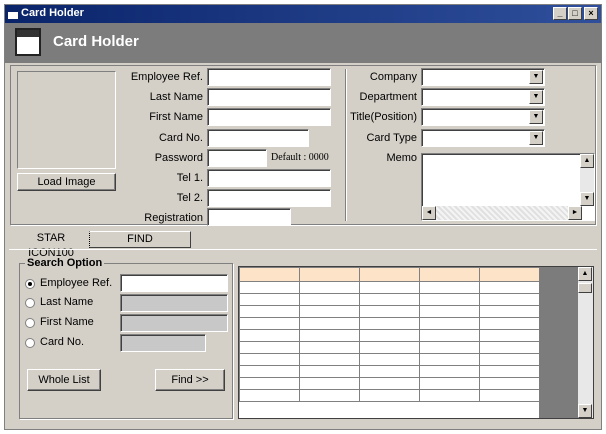 This screenshot has width=606, height=434. I want to click on password-field, so click(237, 158).